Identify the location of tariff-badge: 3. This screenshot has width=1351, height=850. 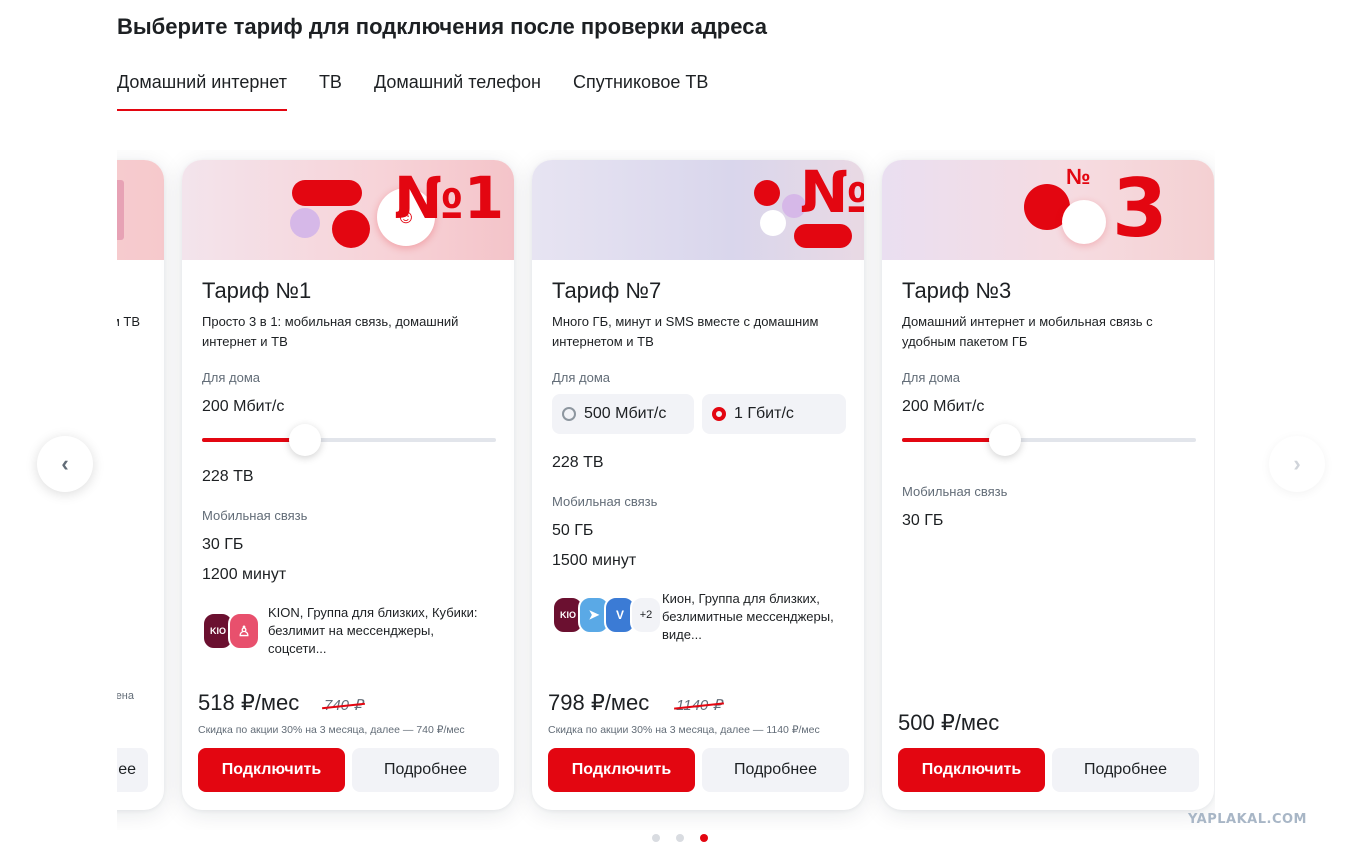
(1140, 208).